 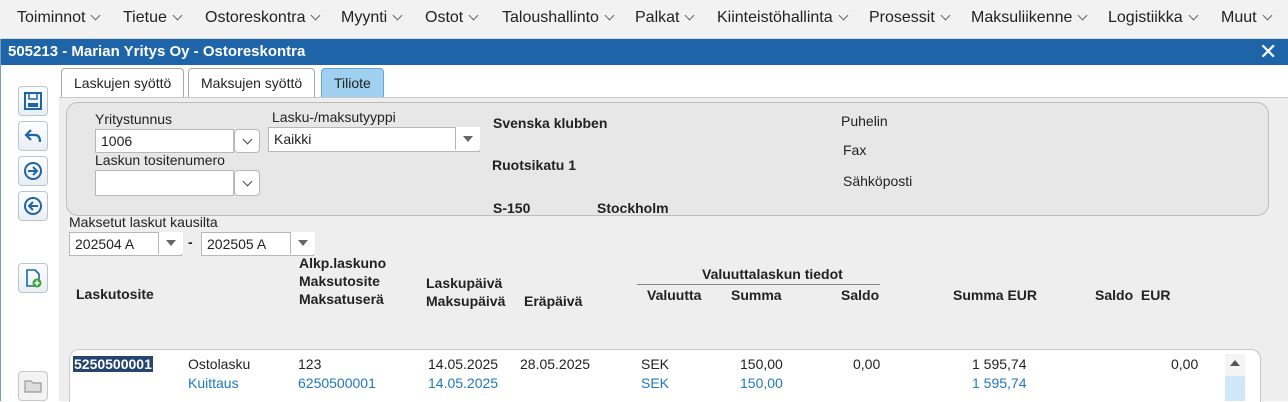 I want to click on folder-button, so click(x=33, y=386).